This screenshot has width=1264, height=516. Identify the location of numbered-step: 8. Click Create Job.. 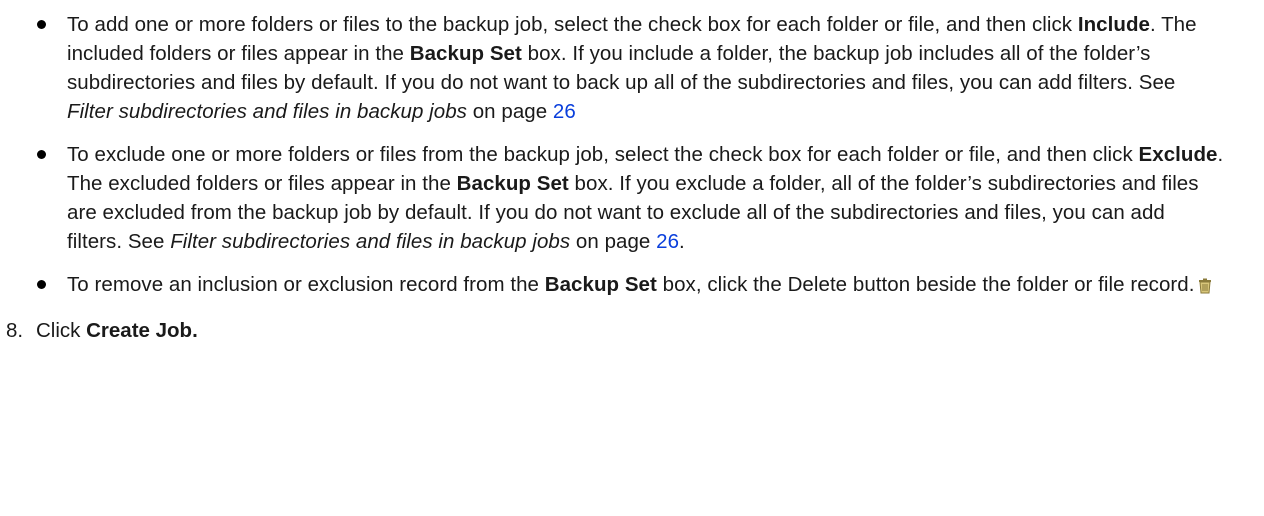
(615, 330).